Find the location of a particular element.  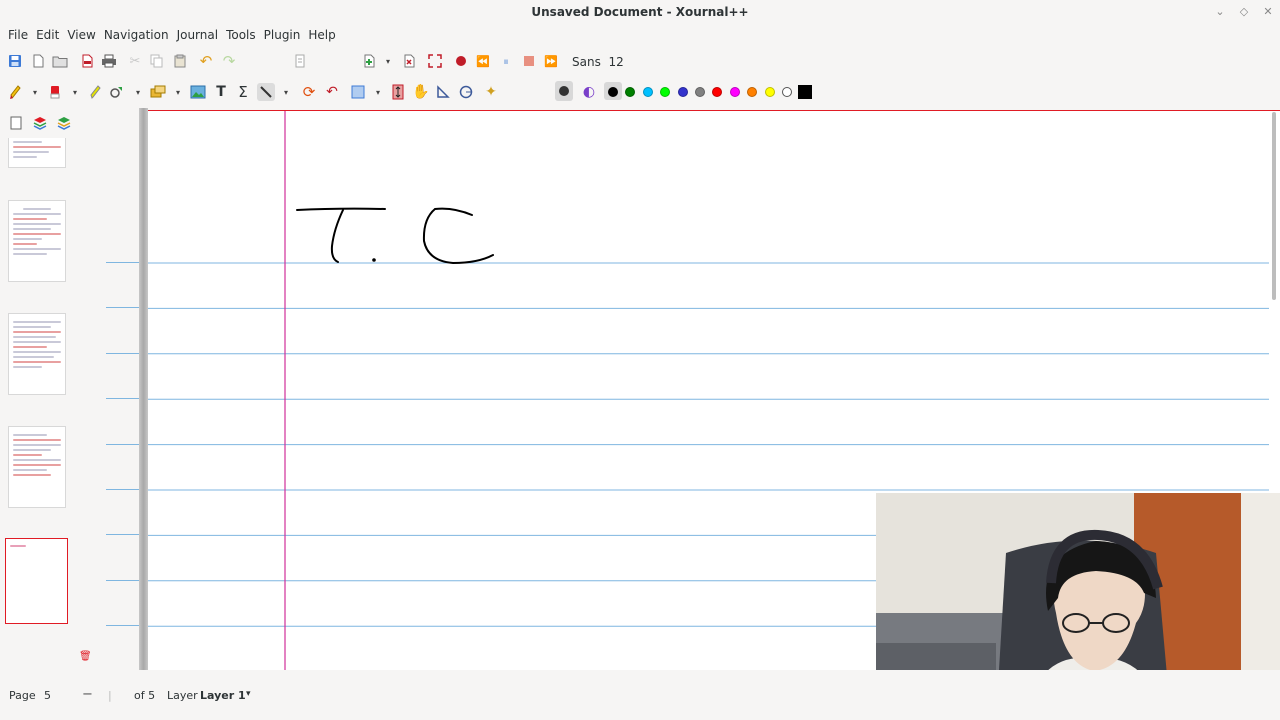

ruler-tool-icon is located at coordinates (266, 92).